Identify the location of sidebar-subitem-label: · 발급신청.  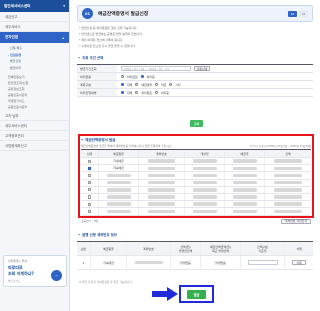
(14, 61).